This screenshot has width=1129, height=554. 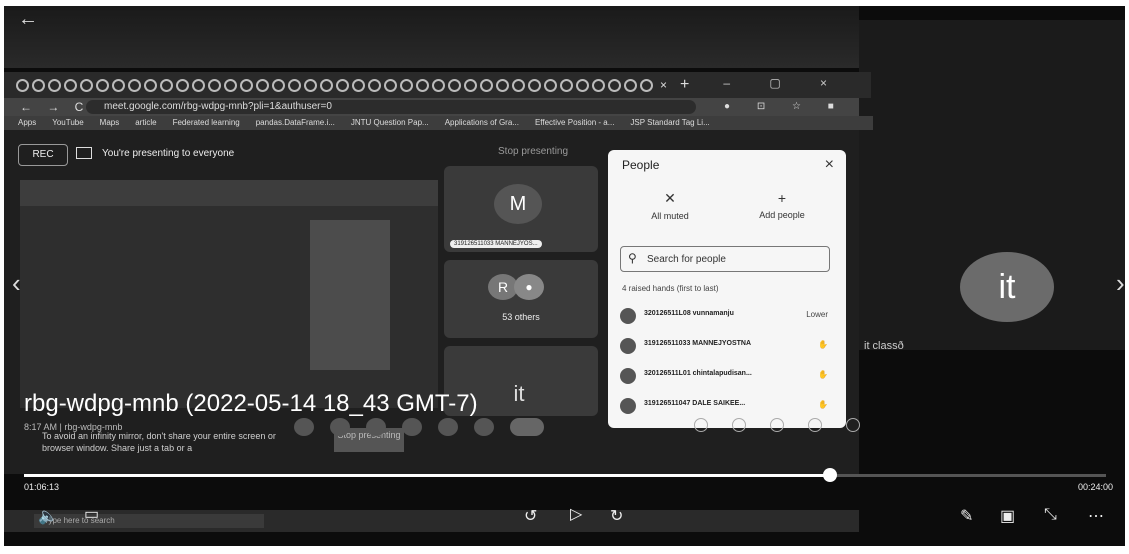 I want to click on pen-icon: ✎, so click(x=966, y=516).